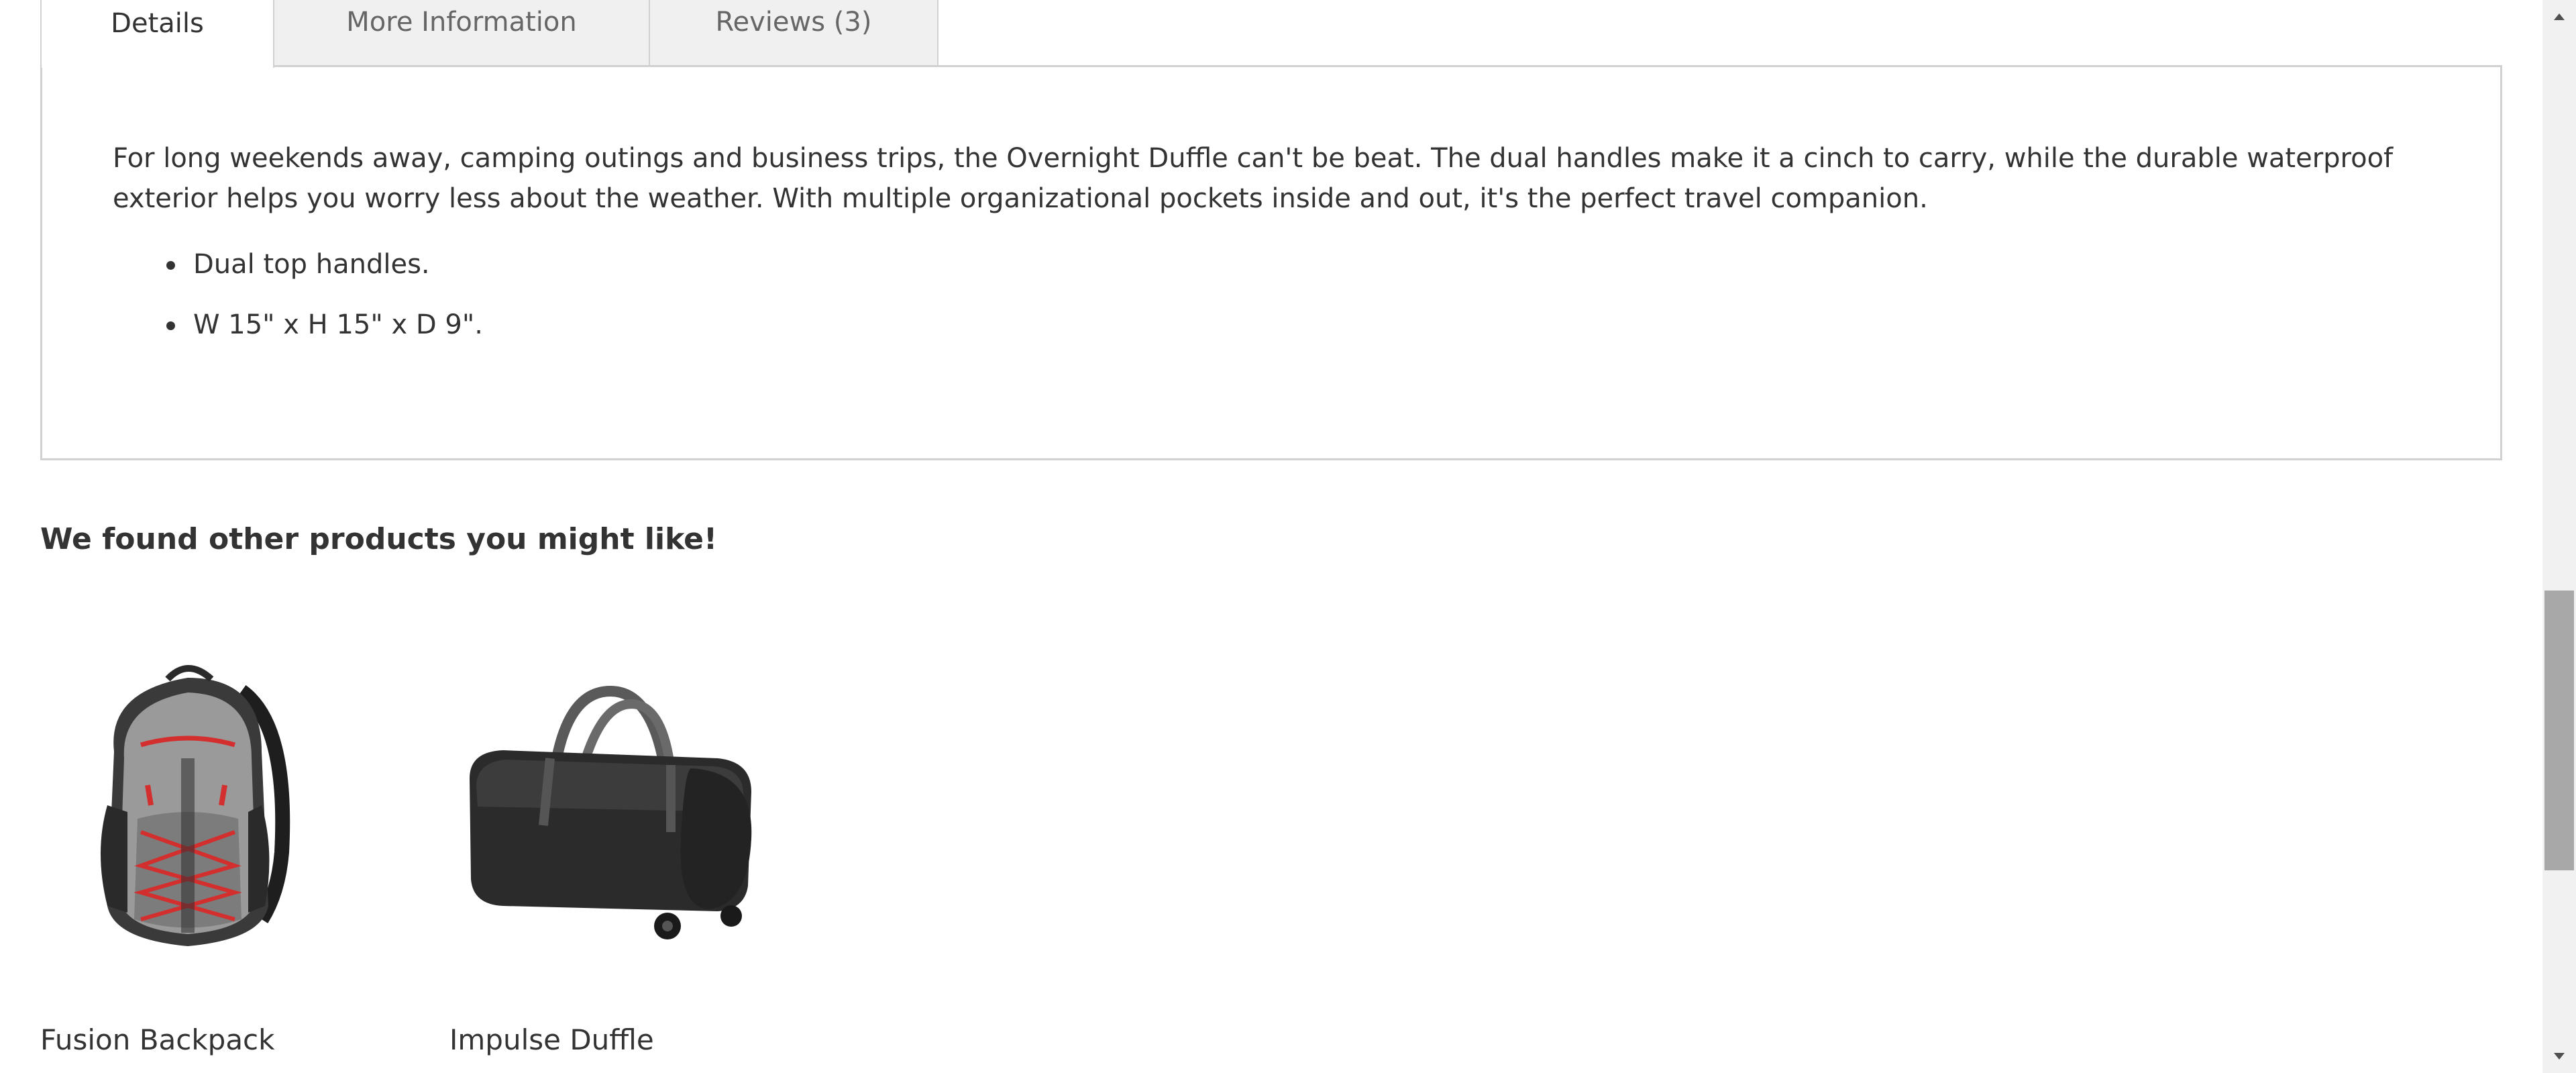  I want to click on product-name: Fusion Backpack, so click(157, 1039).